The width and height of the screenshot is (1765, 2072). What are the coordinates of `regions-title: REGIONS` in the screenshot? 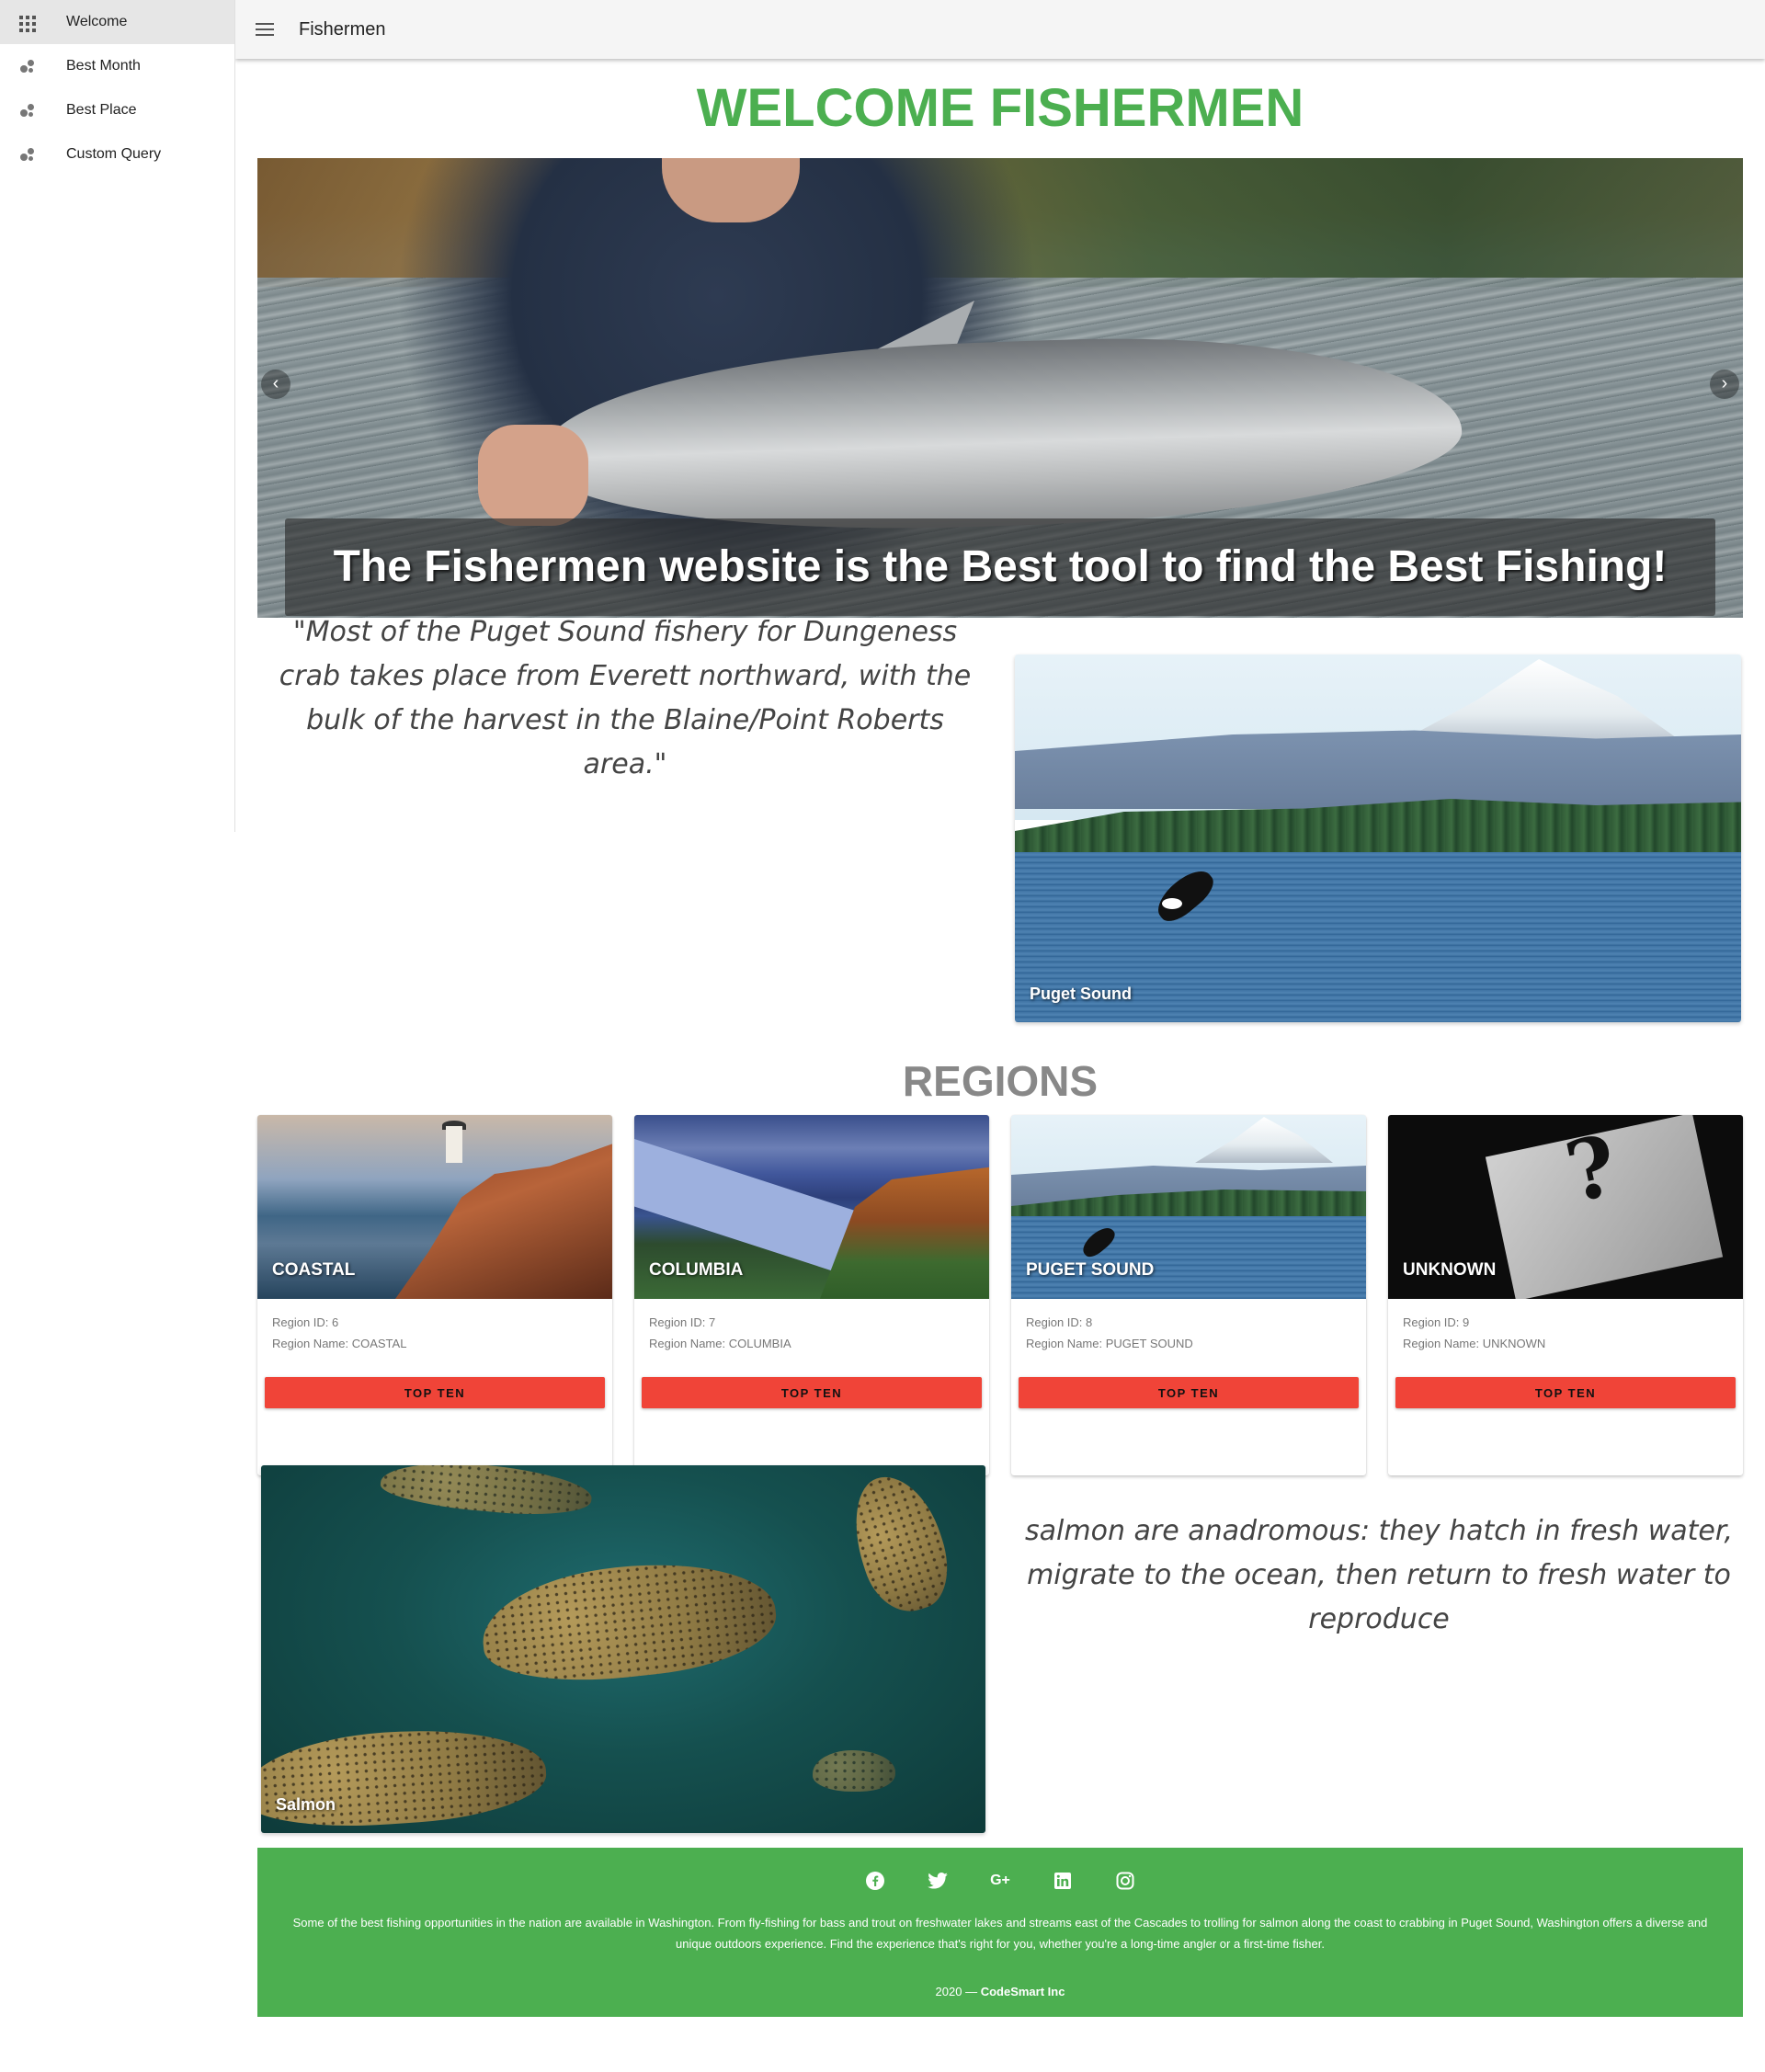 It's located at (1001, 1081).